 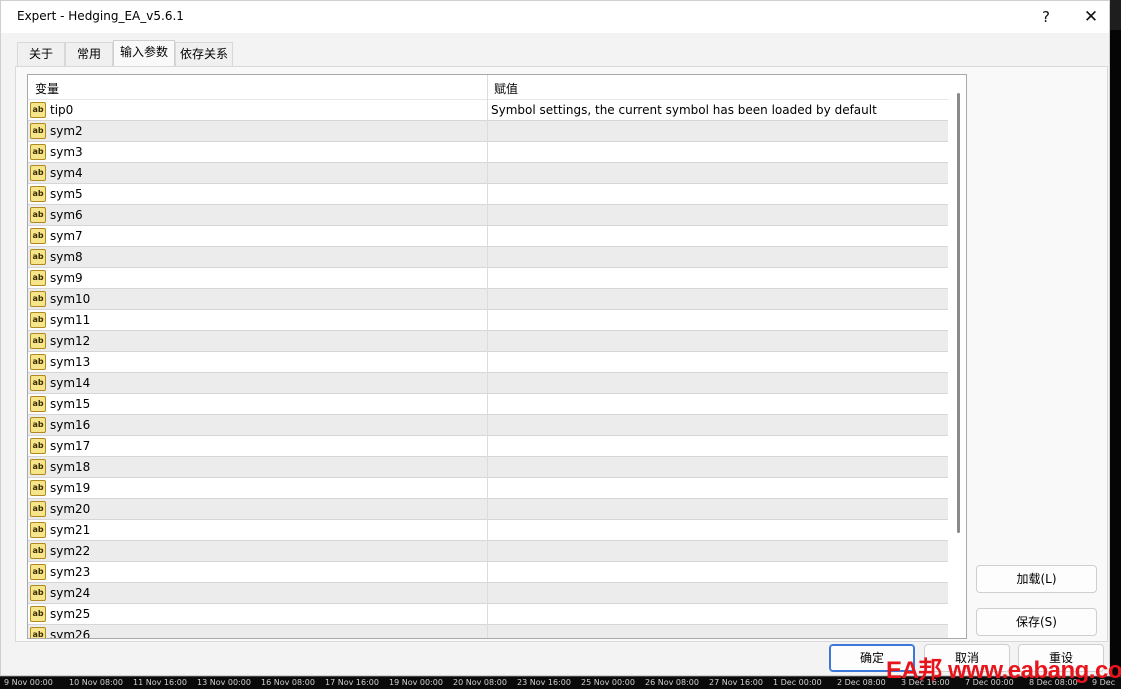 What do you see at coordinates (672, 682) in the screenshot?
I see `time-axis-label: 26 Nov 08:00` at bounding box center [672, 682].